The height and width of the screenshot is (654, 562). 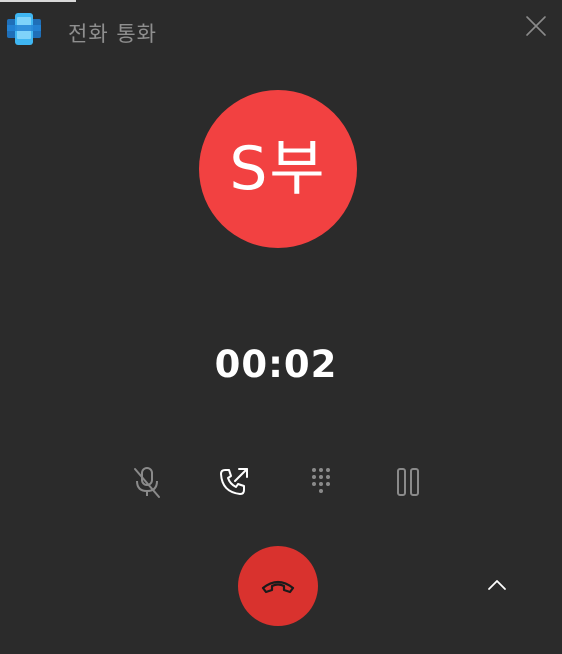 I want to click on pause-icon, so click(x=408, y=482).